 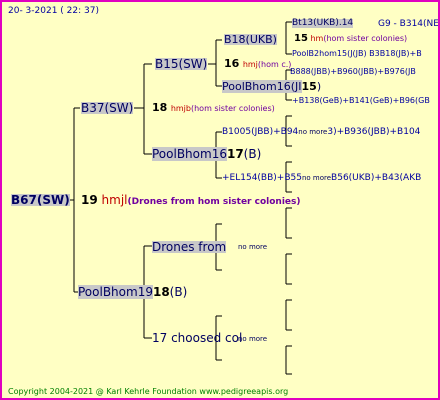 I want to click on sssd-generation: 15 hm(hom sister colonies), so click(x=350, y=39).